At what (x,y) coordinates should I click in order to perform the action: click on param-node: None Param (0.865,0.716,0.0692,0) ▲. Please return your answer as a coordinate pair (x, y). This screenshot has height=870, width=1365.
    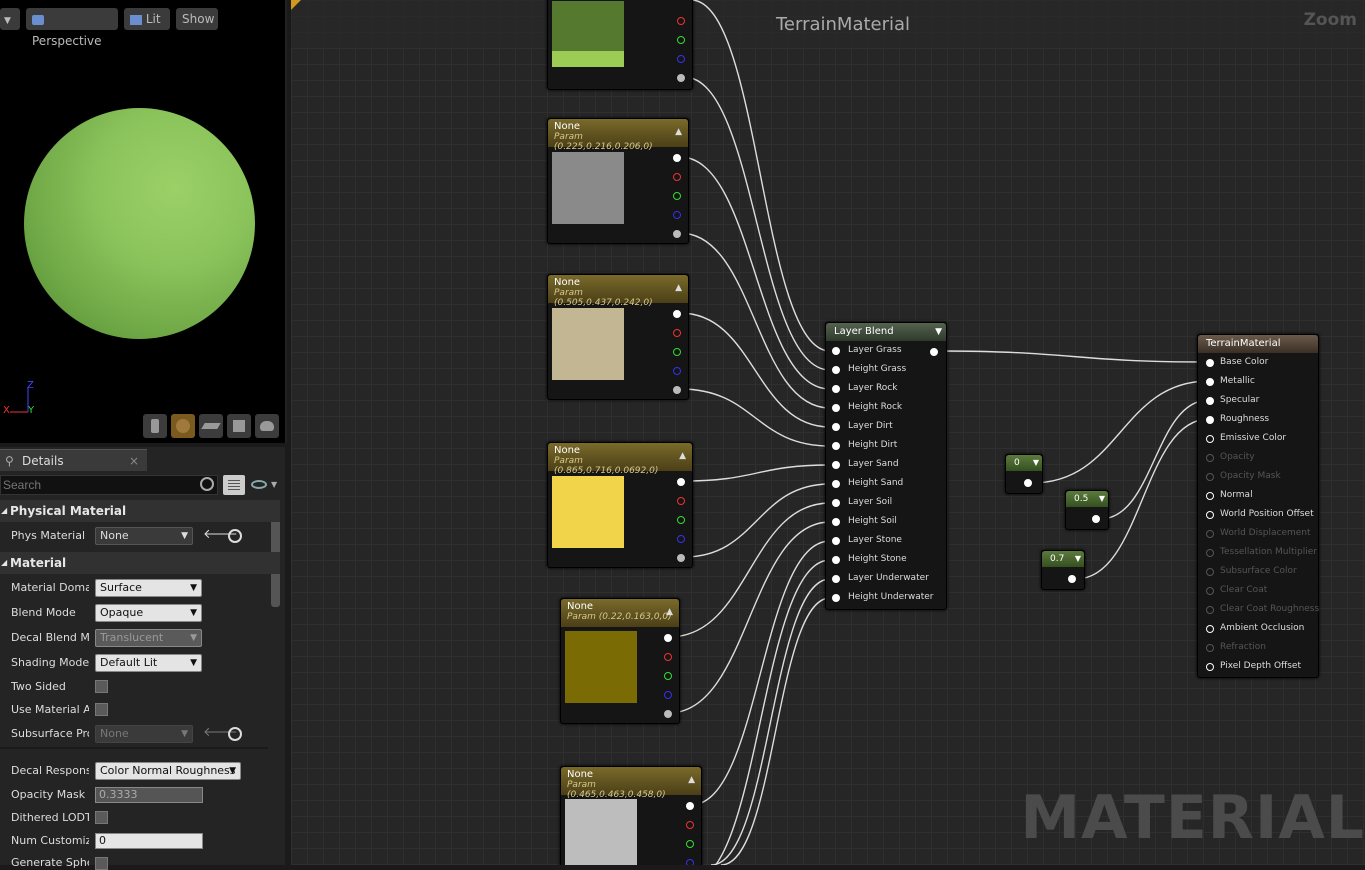
    Looking at the image, I should click on (620, 505).